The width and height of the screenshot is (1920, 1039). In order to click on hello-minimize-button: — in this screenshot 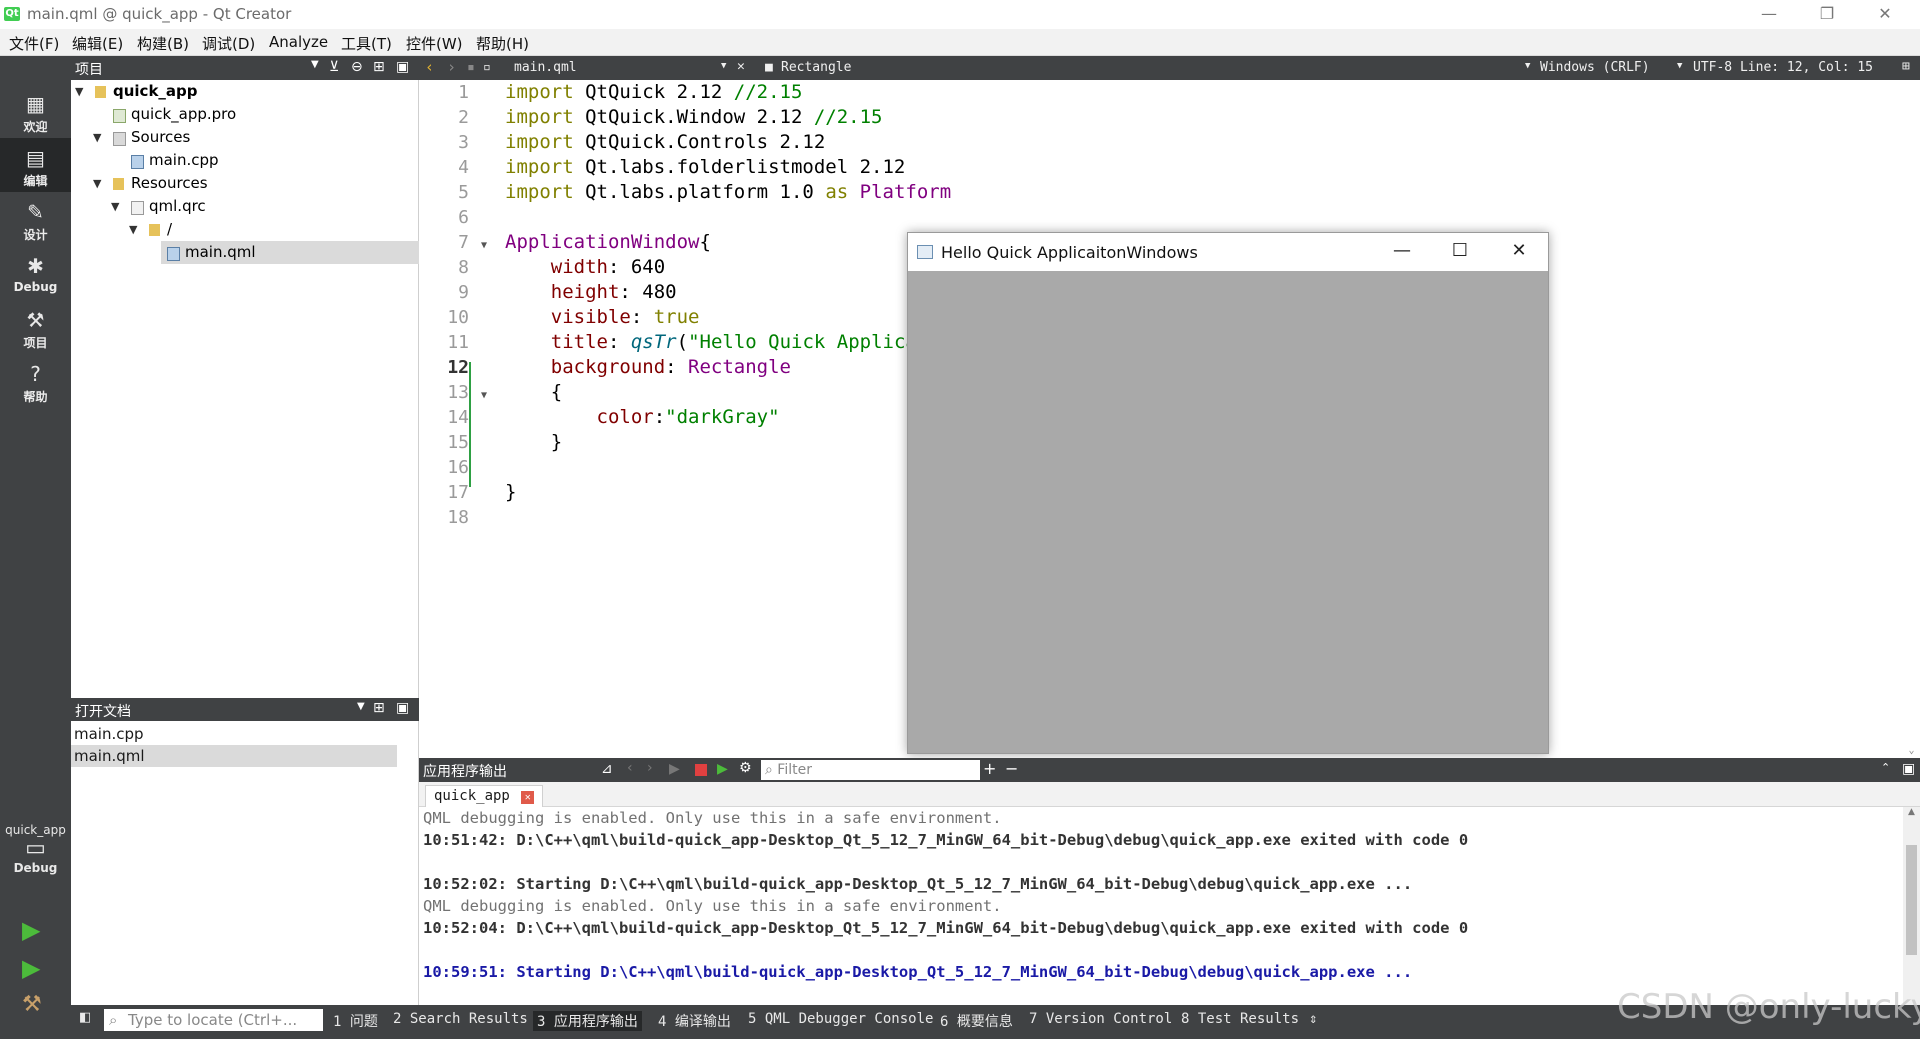, I will do `click(1402, 252)`.